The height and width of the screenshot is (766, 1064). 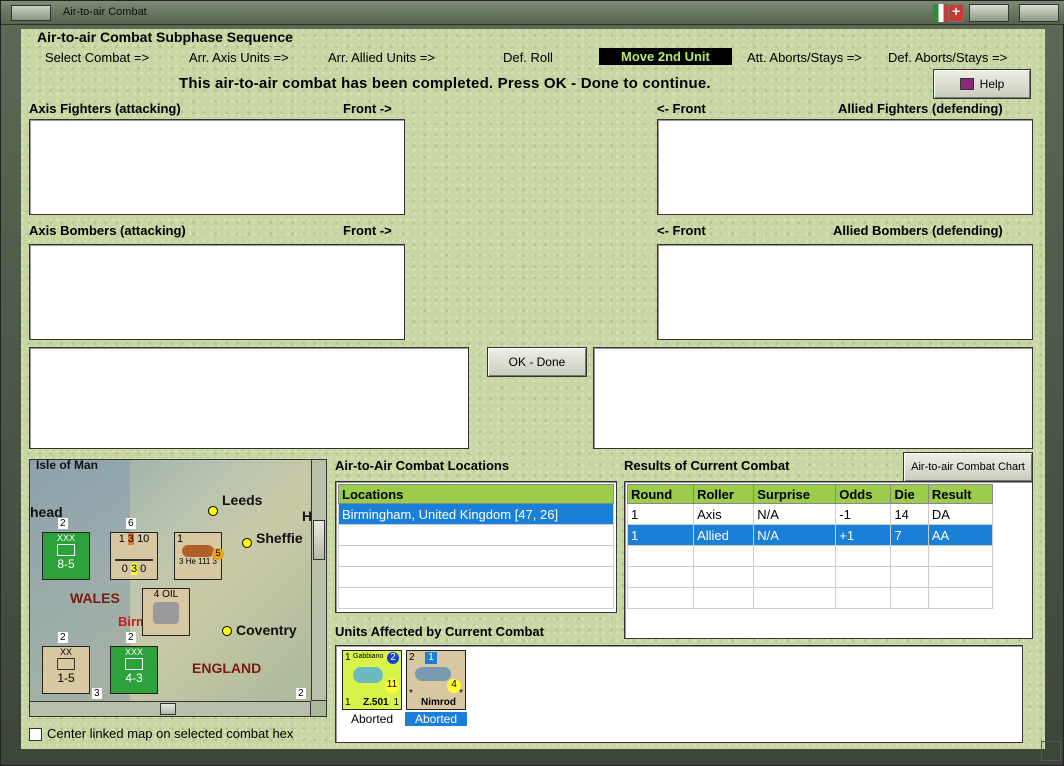 I want to click on axis-bombers-box, so click(x=217, y=292).